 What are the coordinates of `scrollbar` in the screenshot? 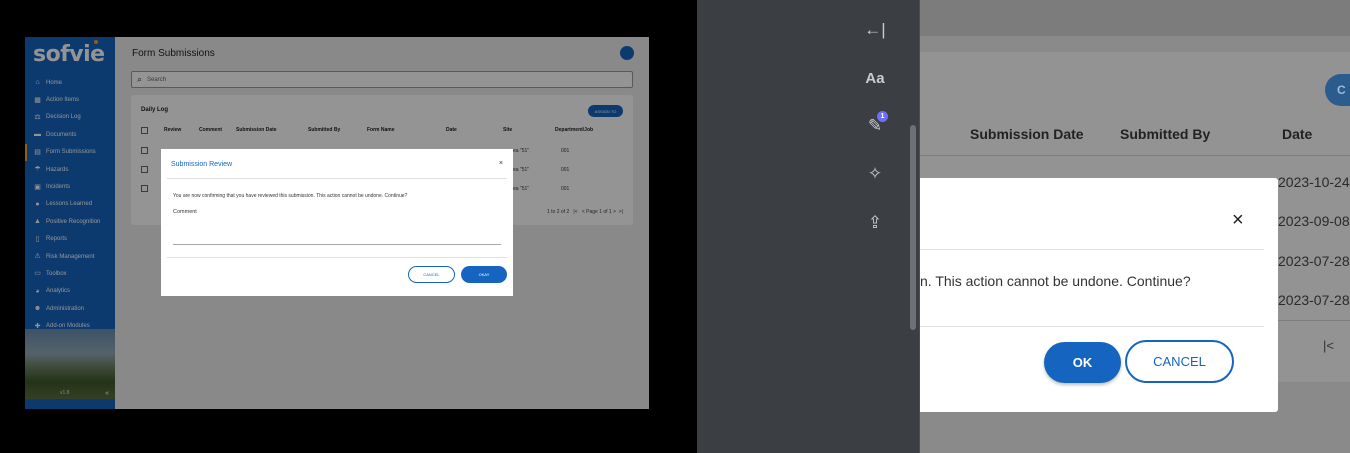 It's located at (913, 227).